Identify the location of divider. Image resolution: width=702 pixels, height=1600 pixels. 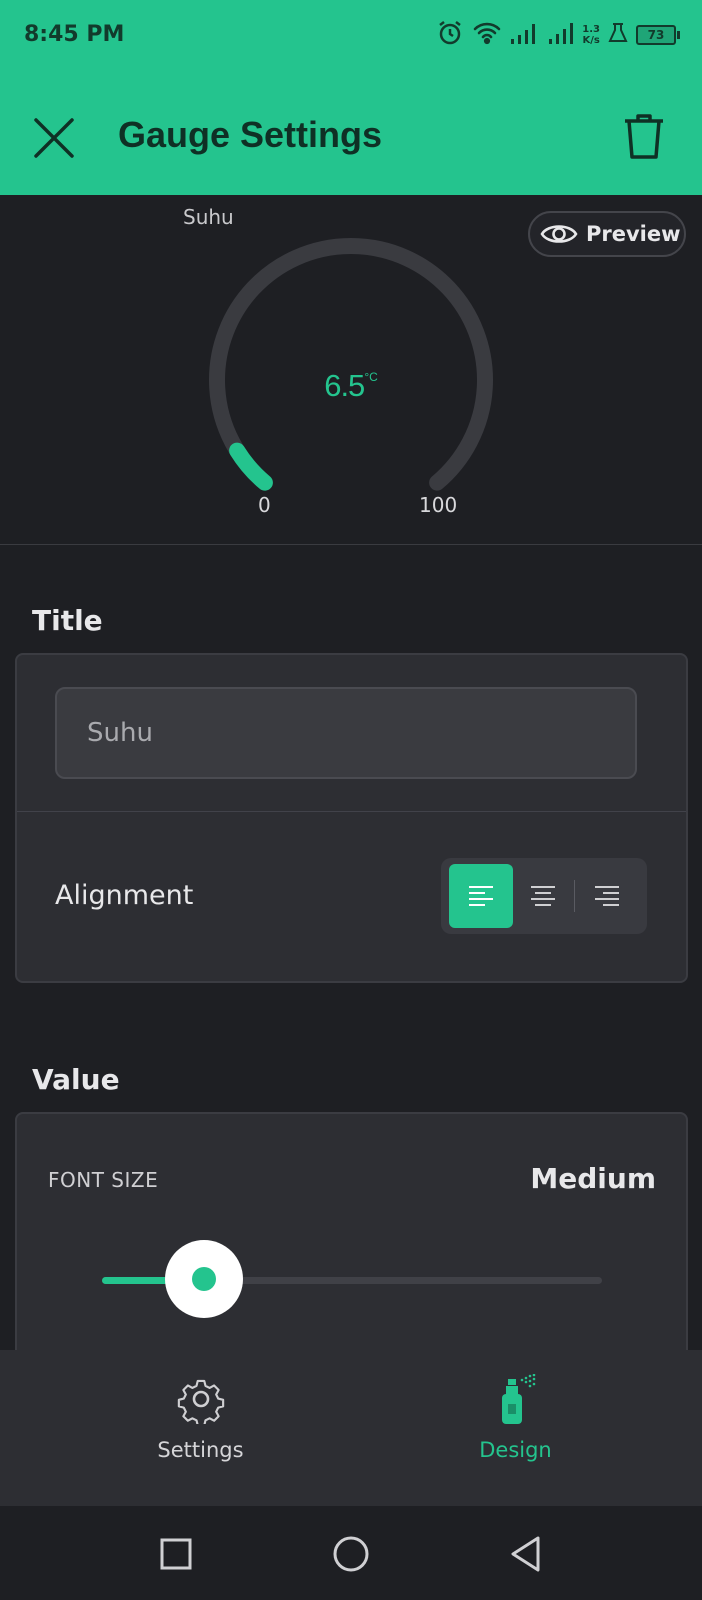
(351, 811).